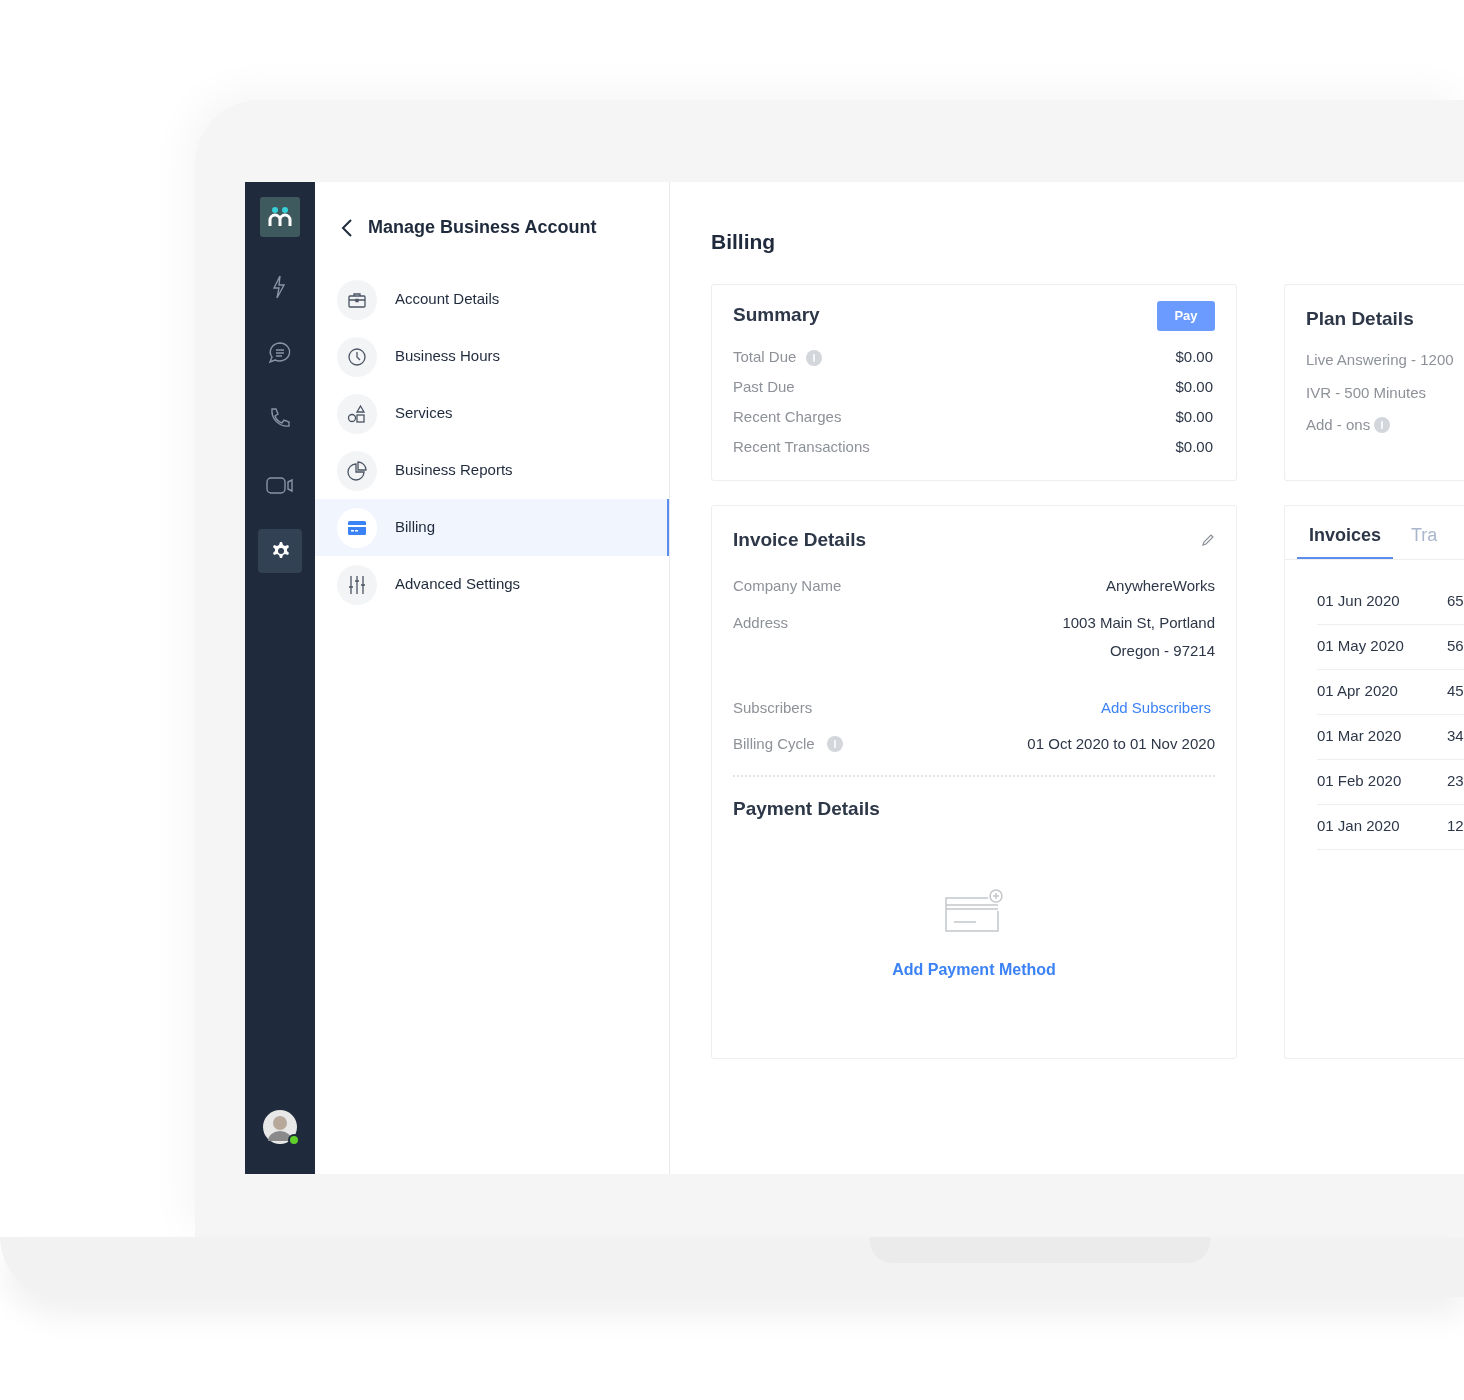 Image resolution: width=1464 pixels, height=1400 pixels. I want to click on field-label: Company Name, so click(787, 586).